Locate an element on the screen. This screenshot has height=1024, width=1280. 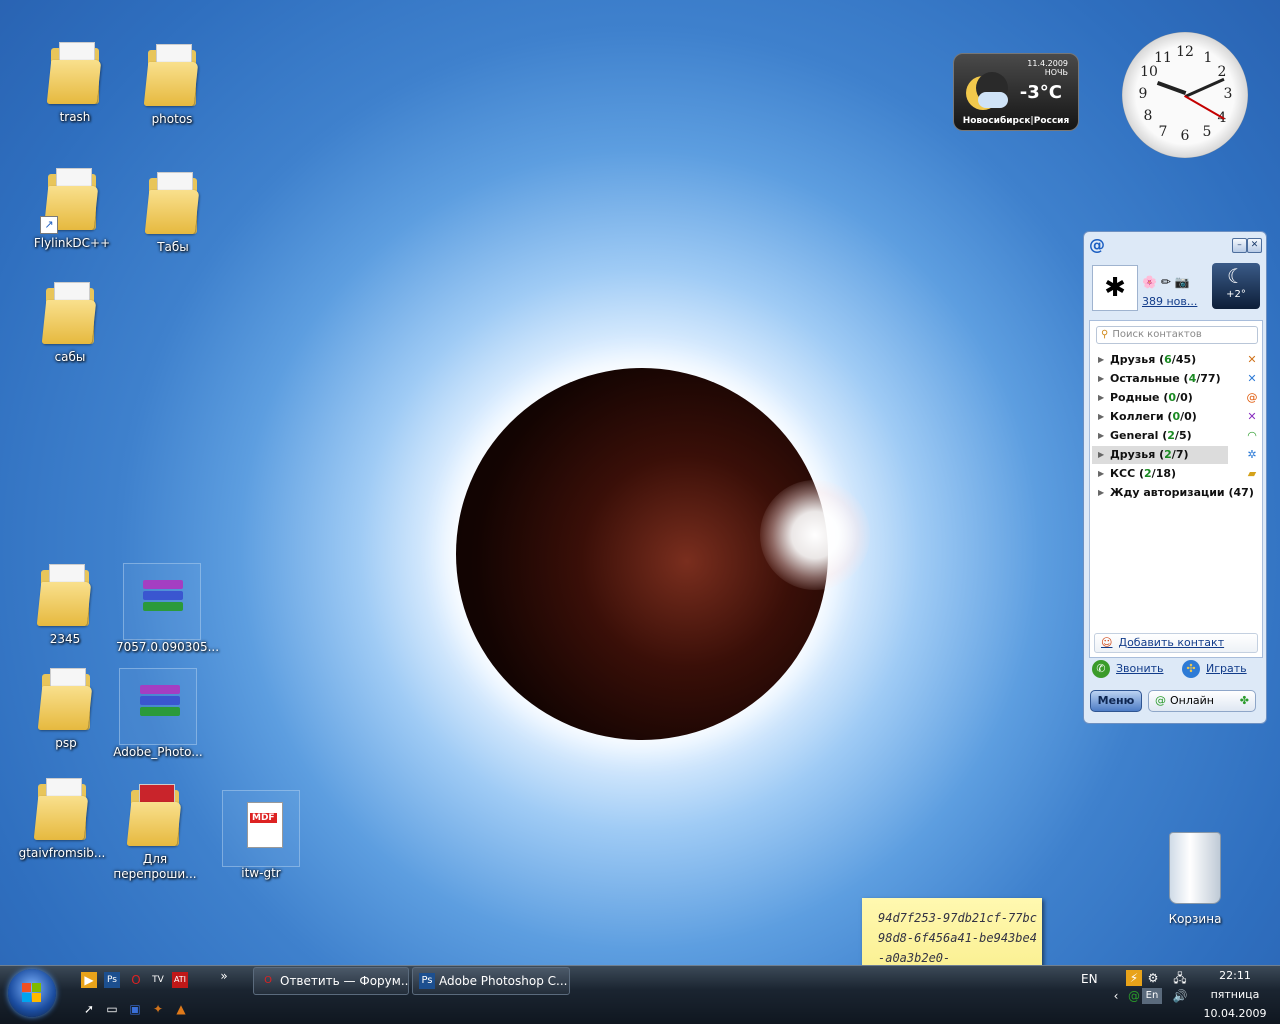
icq-icon: ✕ is located at coordinates (1252, 360).